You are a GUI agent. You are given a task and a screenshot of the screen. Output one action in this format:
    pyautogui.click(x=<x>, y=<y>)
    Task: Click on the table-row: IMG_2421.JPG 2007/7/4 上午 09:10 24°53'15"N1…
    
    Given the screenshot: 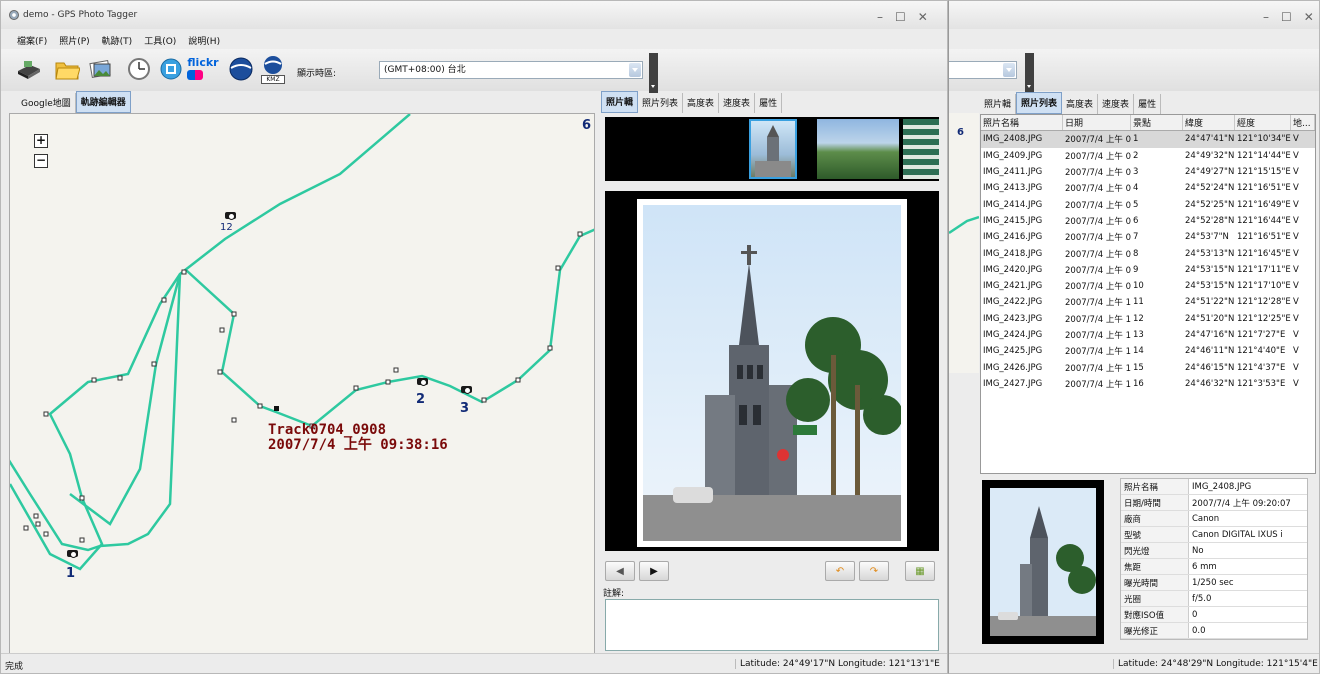 What is the action you would take?
    pyautogui.click(x=1148, y=286)
    